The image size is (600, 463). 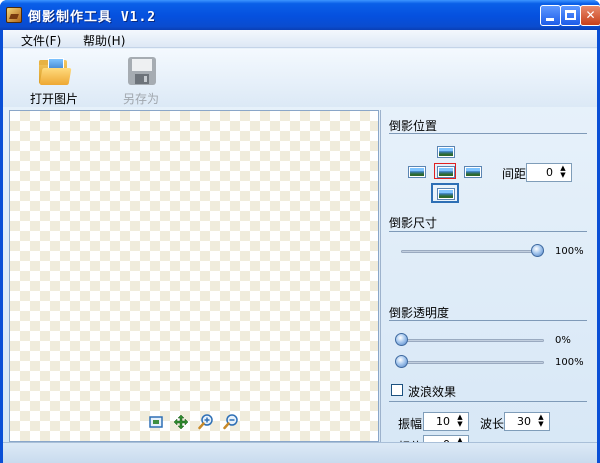 I want to click on open-image-button: 打开图片, so click(x=54, y=79).